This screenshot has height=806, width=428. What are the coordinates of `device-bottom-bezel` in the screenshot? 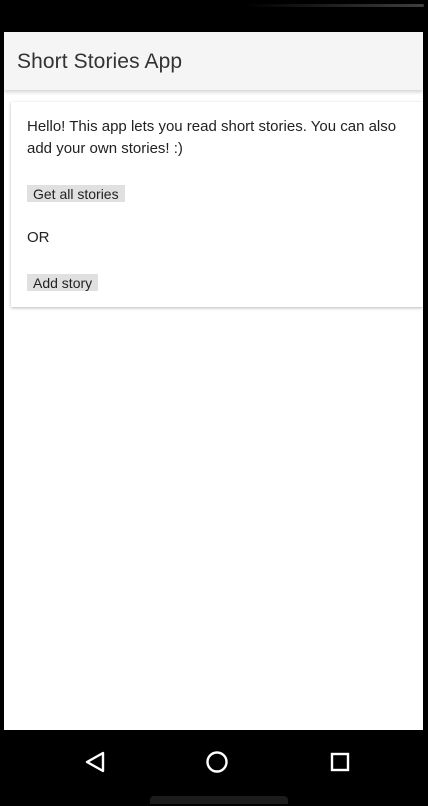 It's located at (219, 800).